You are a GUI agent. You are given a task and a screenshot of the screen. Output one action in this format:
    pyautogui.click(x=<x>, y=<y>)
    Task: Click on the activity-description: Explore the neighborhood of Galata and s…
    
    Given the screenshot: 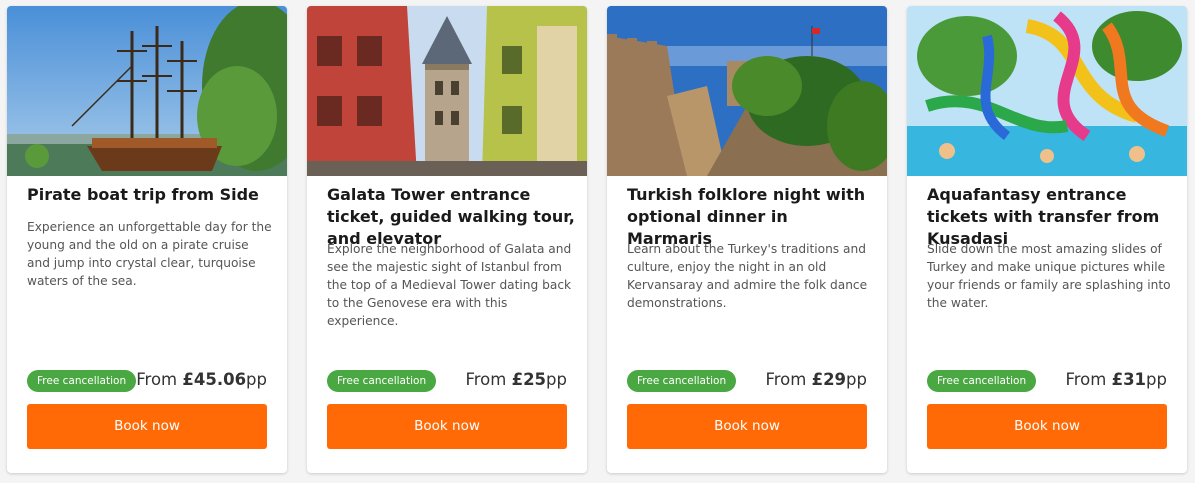 What is the action you would take?
    pyautogui.click(x=449, y=285)
    